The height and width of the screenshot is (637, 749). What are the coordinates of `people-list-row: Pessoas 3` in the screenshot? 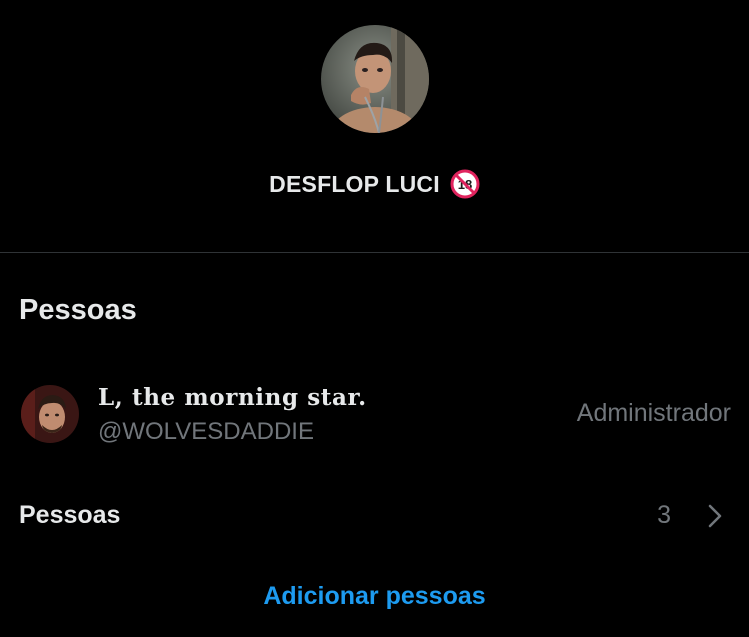 It's located at (374, 516).